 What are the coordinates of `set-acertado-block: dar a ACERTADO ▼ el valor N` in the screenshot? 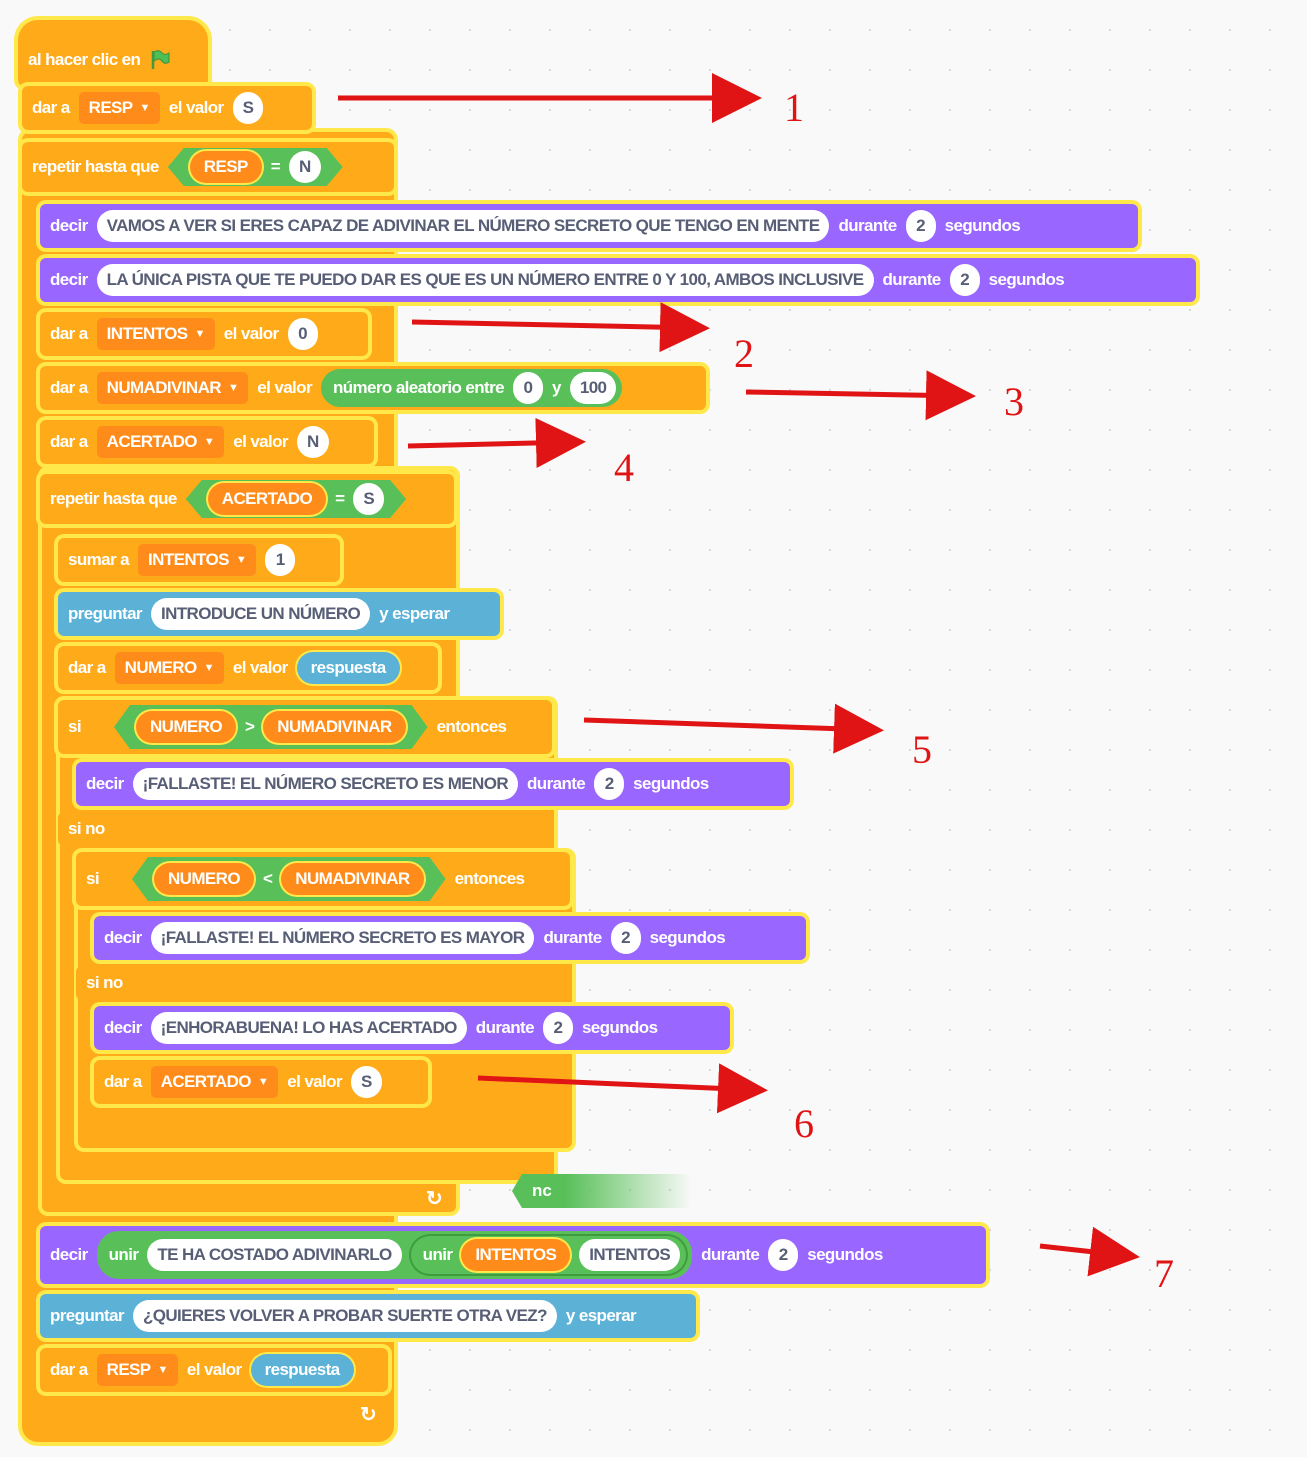 It's located at (207, 442).